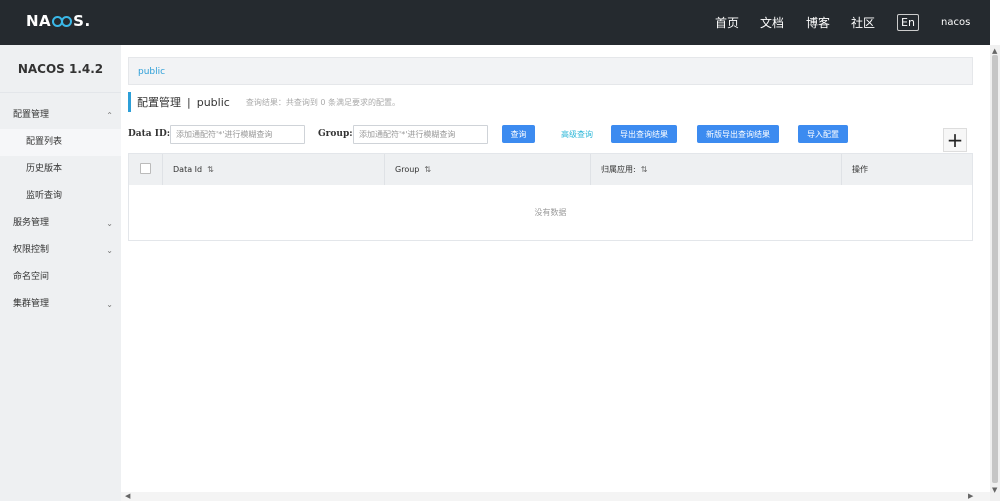  Describe the element at coordinates (955, 22) in the screenshot. I see `user-name: nacos` at that location.